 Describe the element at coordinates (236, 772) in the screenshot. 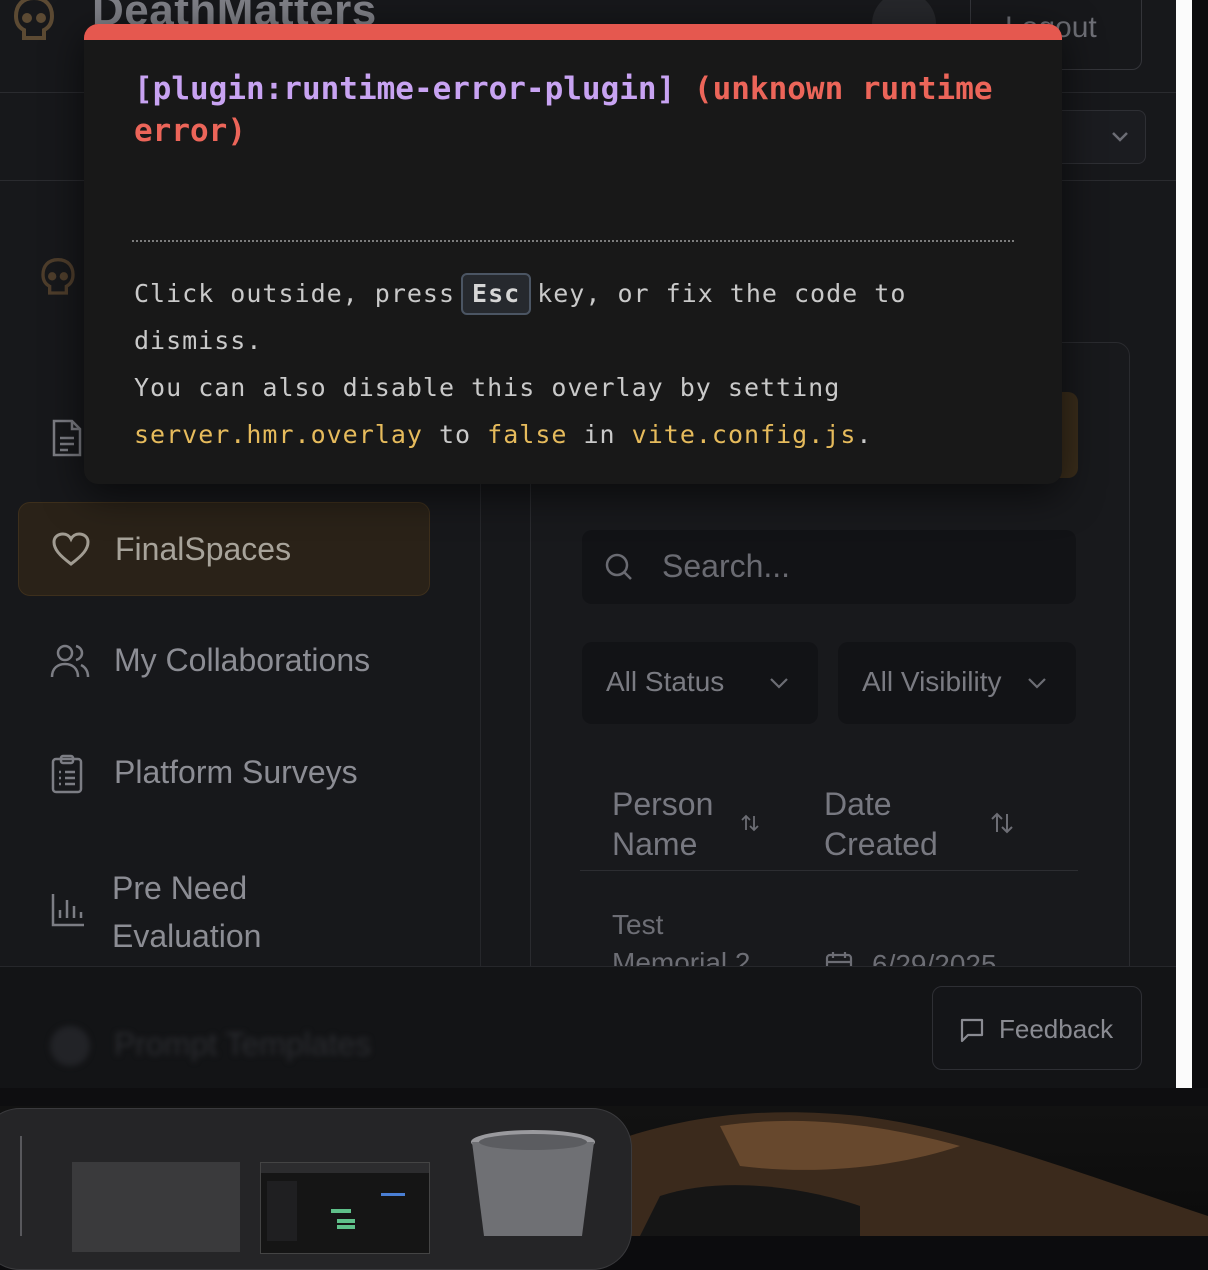

I see `sidebar-item-label: Platform Surveys` at that location.